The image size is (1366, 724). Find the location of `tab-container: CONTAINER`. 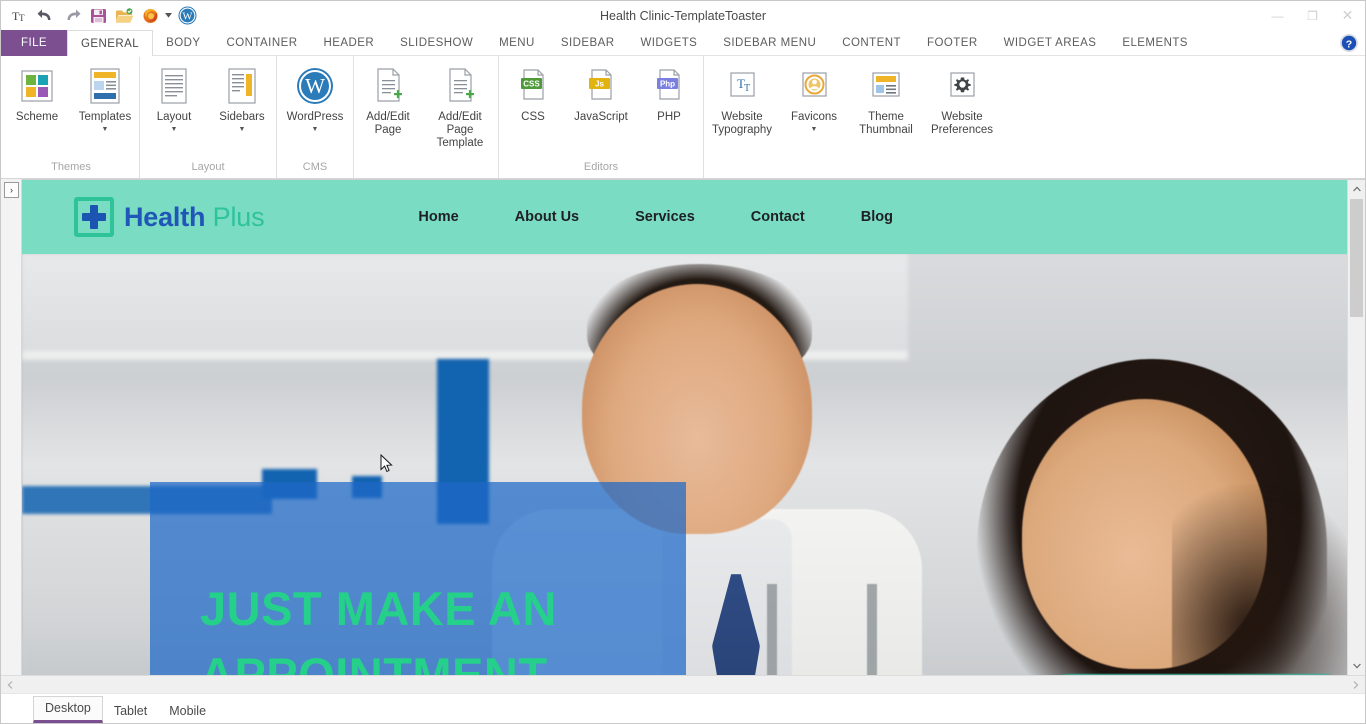

tab-container: CONTAINER is located at coordinates (262, 43).